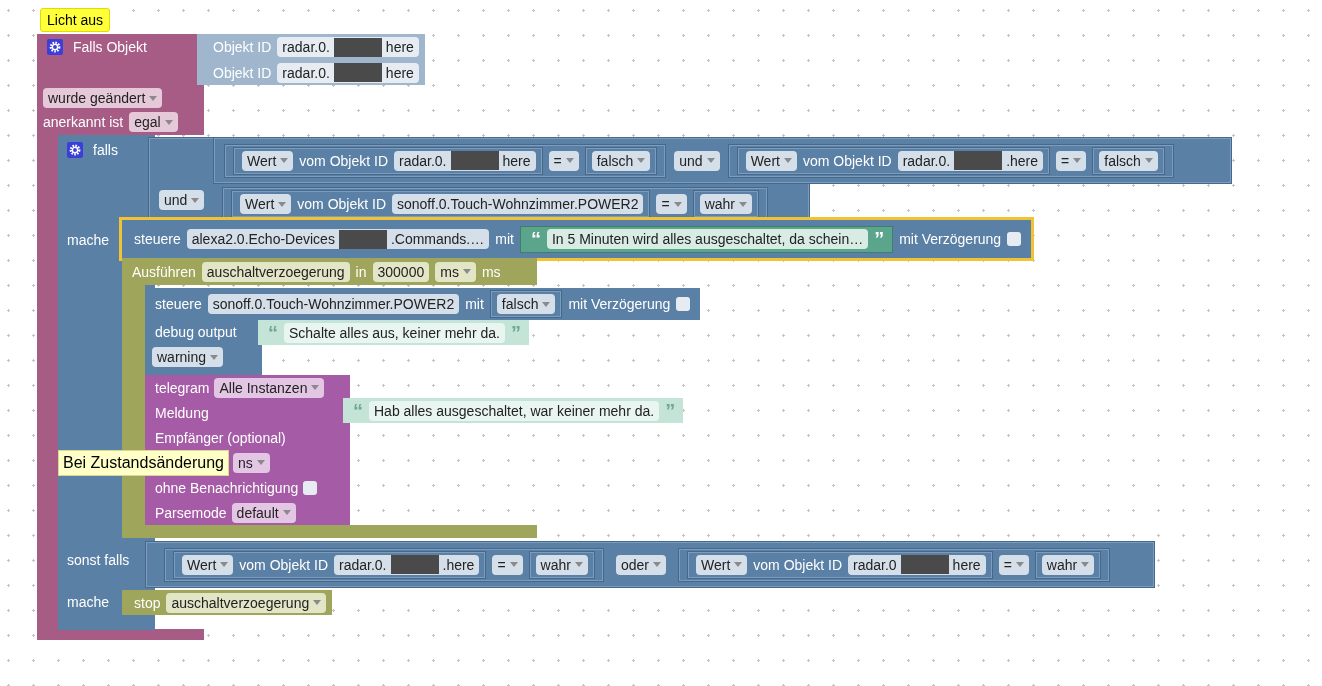 The image size is (1322, 686). Describe the element at coordinates (640, 564) in the screenshot. I see `logic-dropdown: oder` at that location.